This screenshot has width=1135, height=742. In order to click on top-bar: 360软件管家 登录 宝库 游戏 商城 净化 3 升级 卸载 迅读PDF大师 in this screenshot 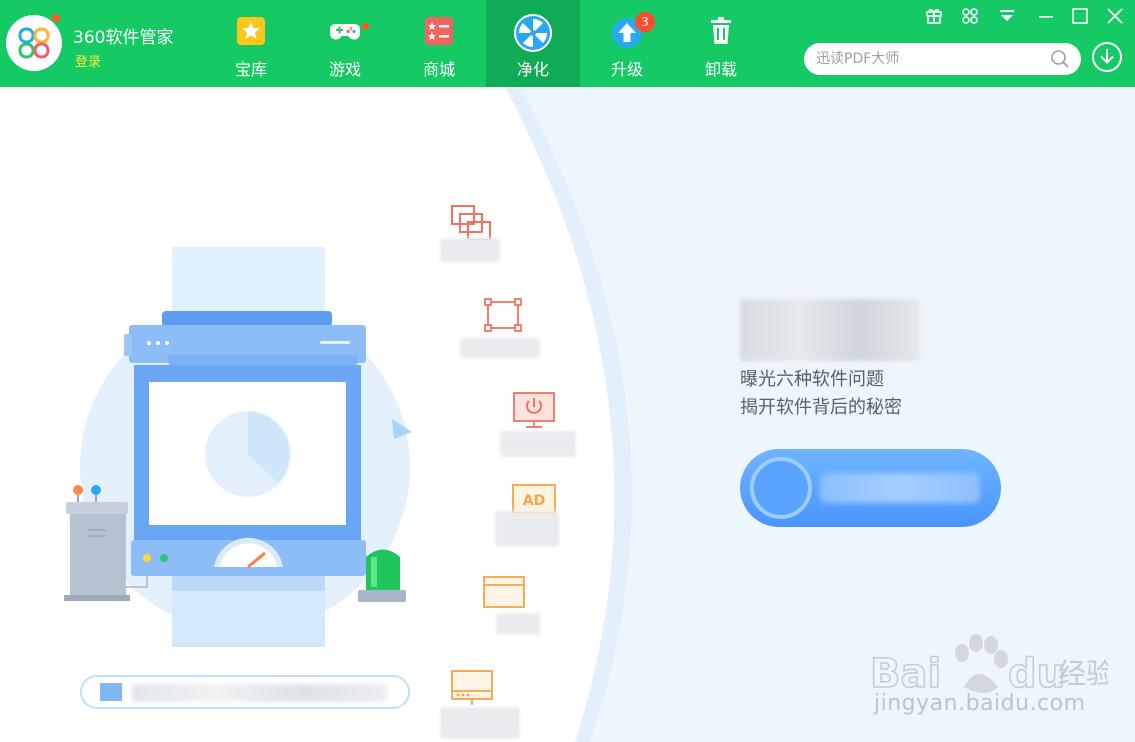, I will do `click(567, 43)`.